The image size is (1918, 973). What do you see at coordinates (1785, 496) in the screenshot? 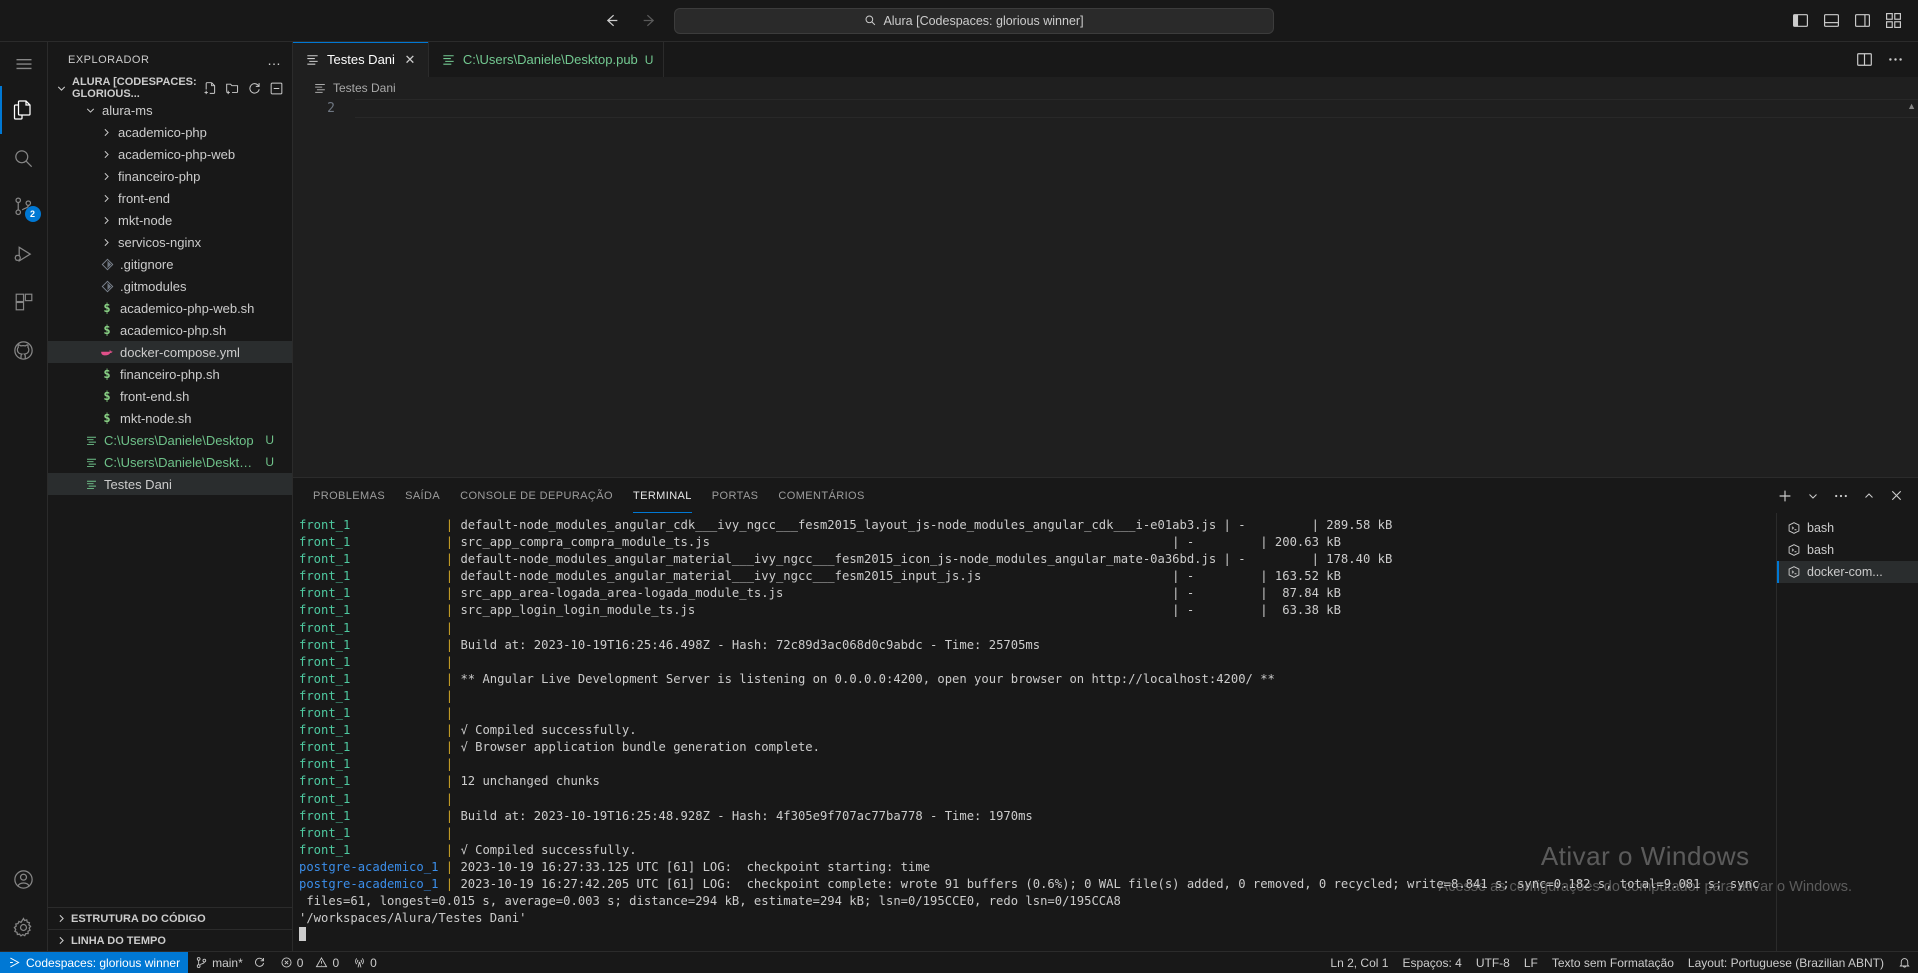
I see `add-terminal-icon` at bounding box center [1785, 496].